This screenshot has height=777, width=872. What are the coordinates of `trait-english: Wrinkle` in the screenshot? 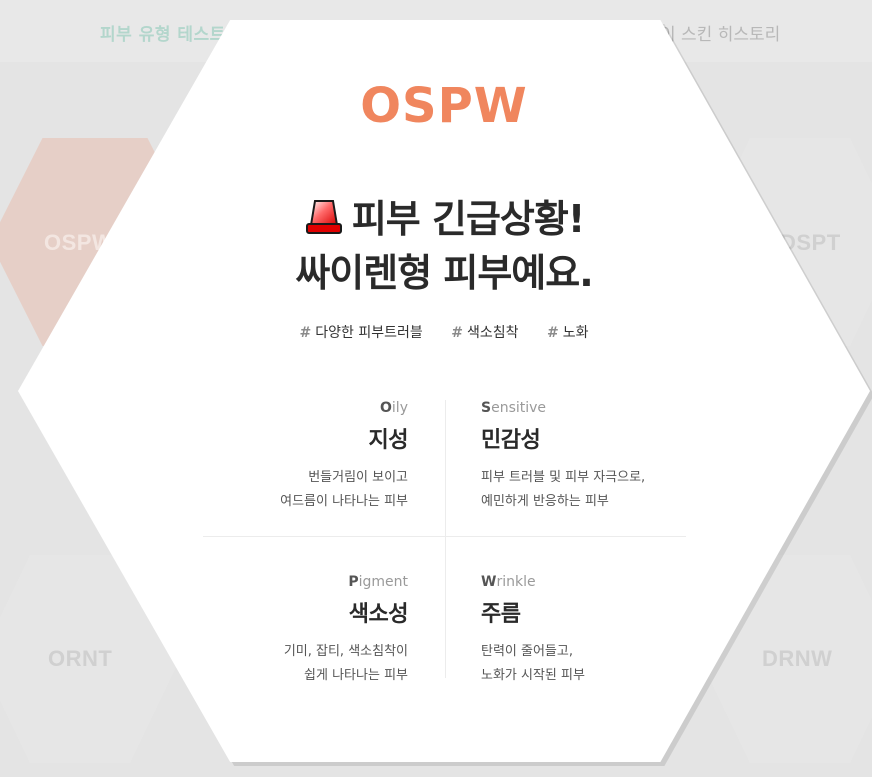 It's located at (508, 582).